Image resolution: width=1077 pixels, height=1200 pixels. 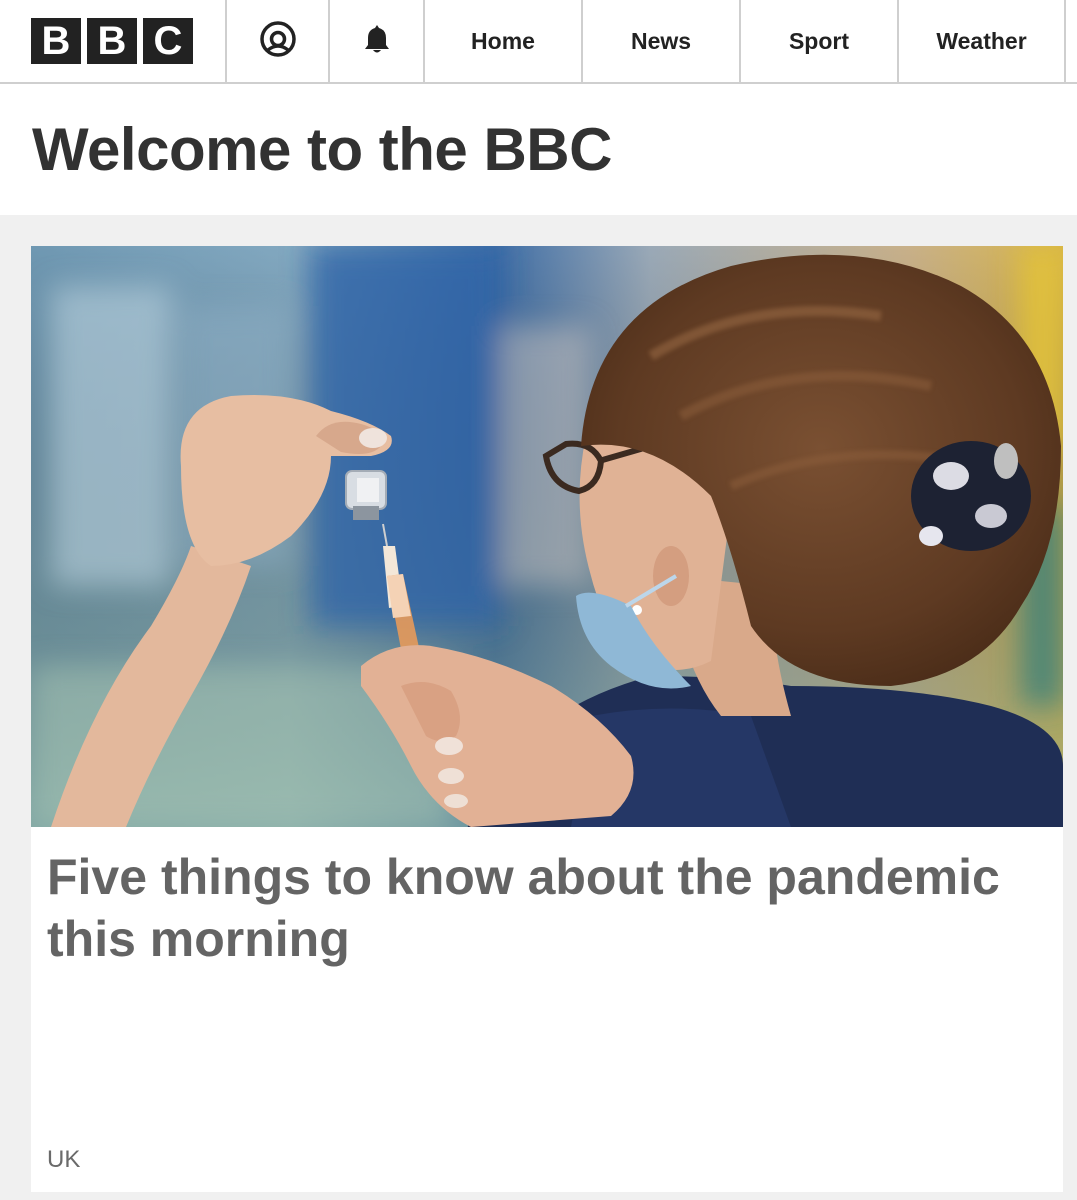 I want to click on bbc-logo-link: B B C, so click(x=113, y=41).